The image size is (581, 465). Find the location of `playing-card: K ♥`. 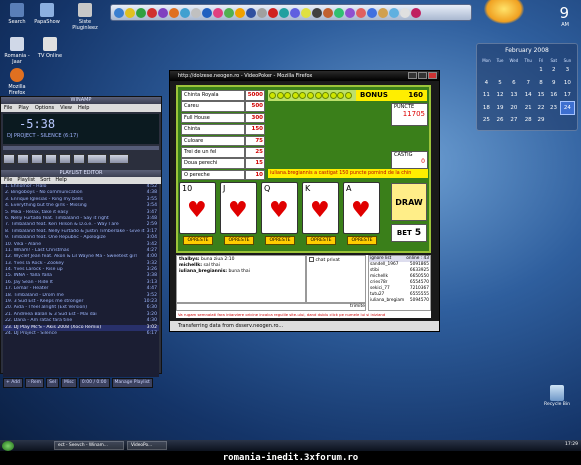

playing-card: K ♥ is located at coordinates (320, 208).